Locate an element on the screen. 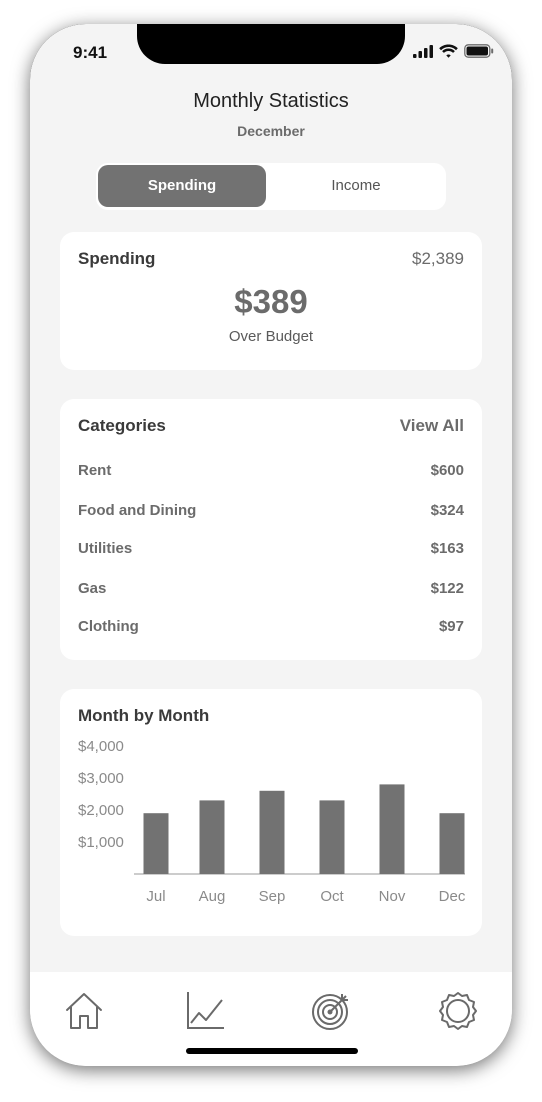 This screenshot has height=1102, width=542. budget-status: Over Budget is located at coordinates (271, 336).